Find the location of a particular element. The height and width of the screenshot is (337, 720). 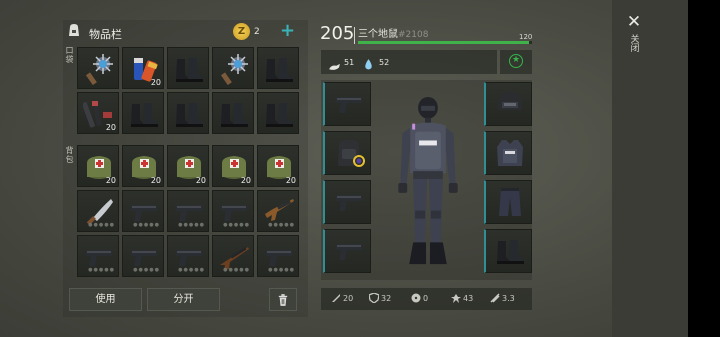

hp-bar-fill is located at coordinates (443, 42).